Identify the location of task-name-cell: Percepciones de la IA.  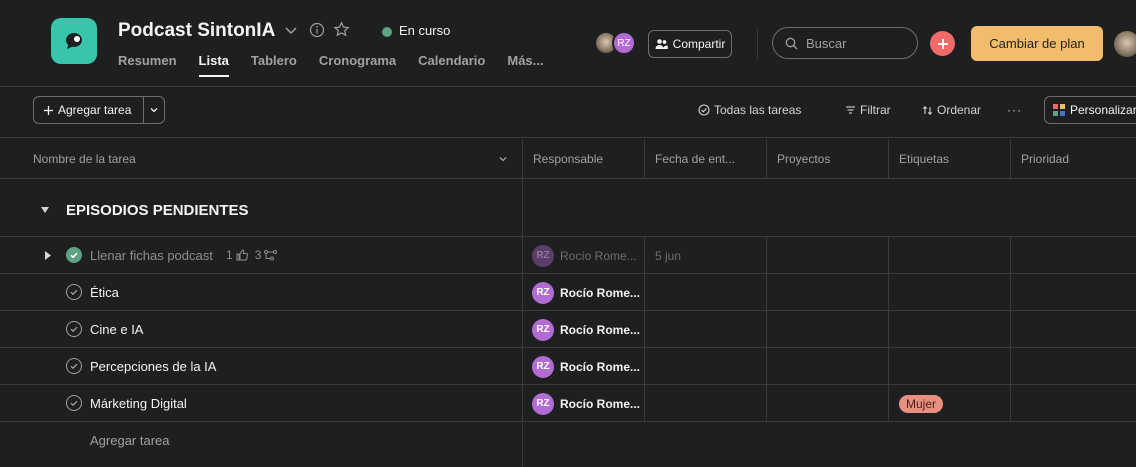
(261, 366).